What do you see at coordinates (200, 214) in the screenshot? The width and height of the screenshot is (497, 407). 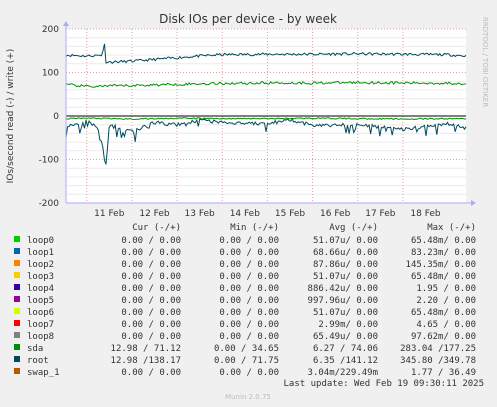 I see `x-tick-label: 13 Feb` at bounding box center [200, 214].